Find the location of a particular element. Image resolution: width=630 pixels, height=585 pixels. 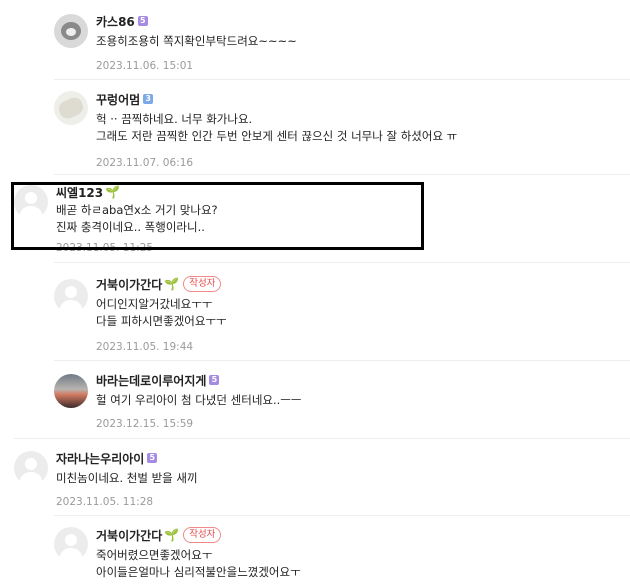

comment-date: 2023.11.05. 19:44 is located at coordinates (145, 347).